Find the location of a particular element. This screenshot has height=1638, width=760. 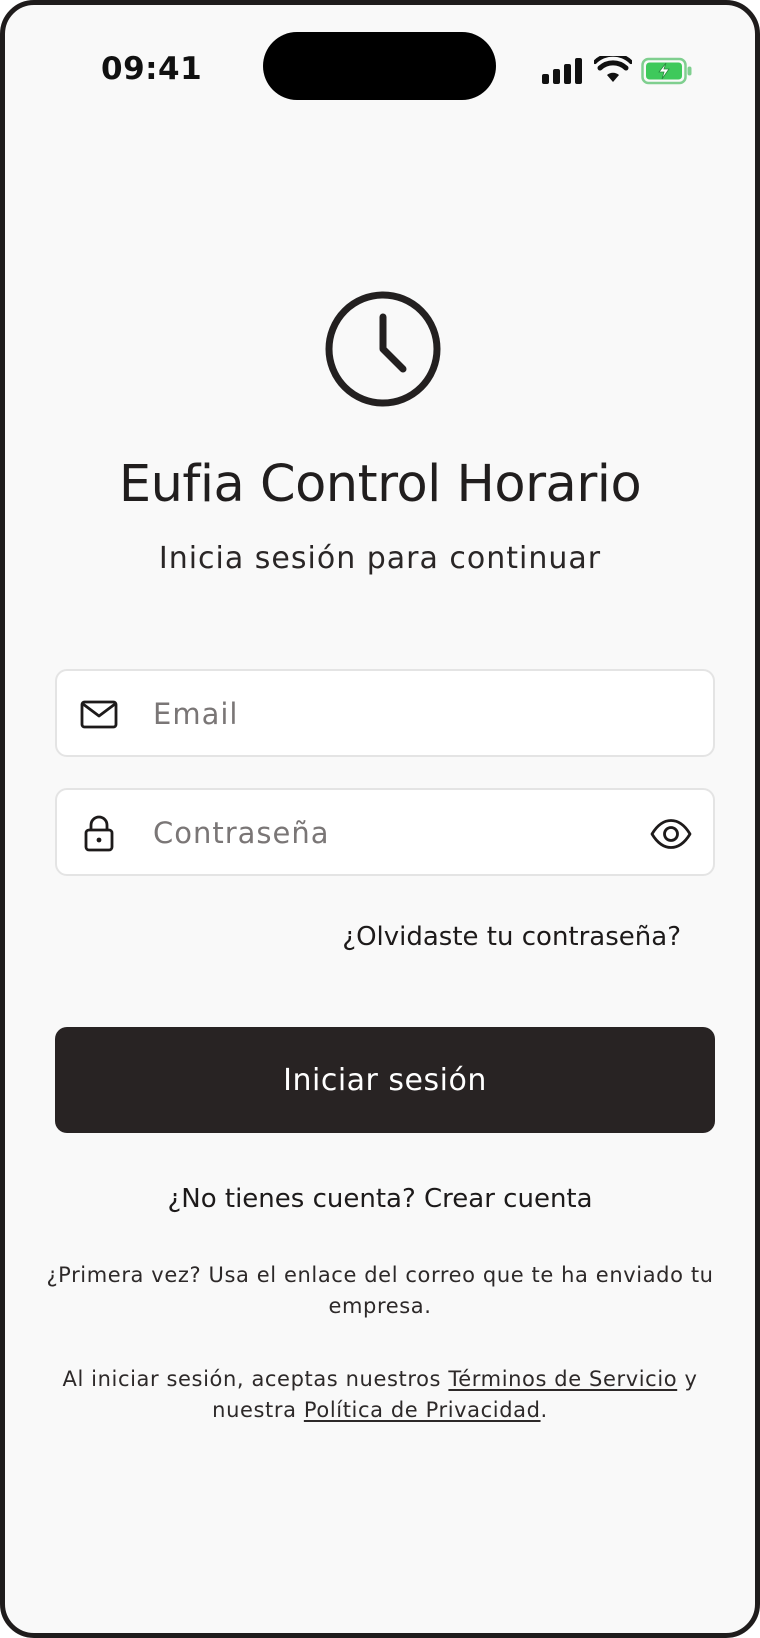

battery-charging-icon is located at coordinates (666, 71).